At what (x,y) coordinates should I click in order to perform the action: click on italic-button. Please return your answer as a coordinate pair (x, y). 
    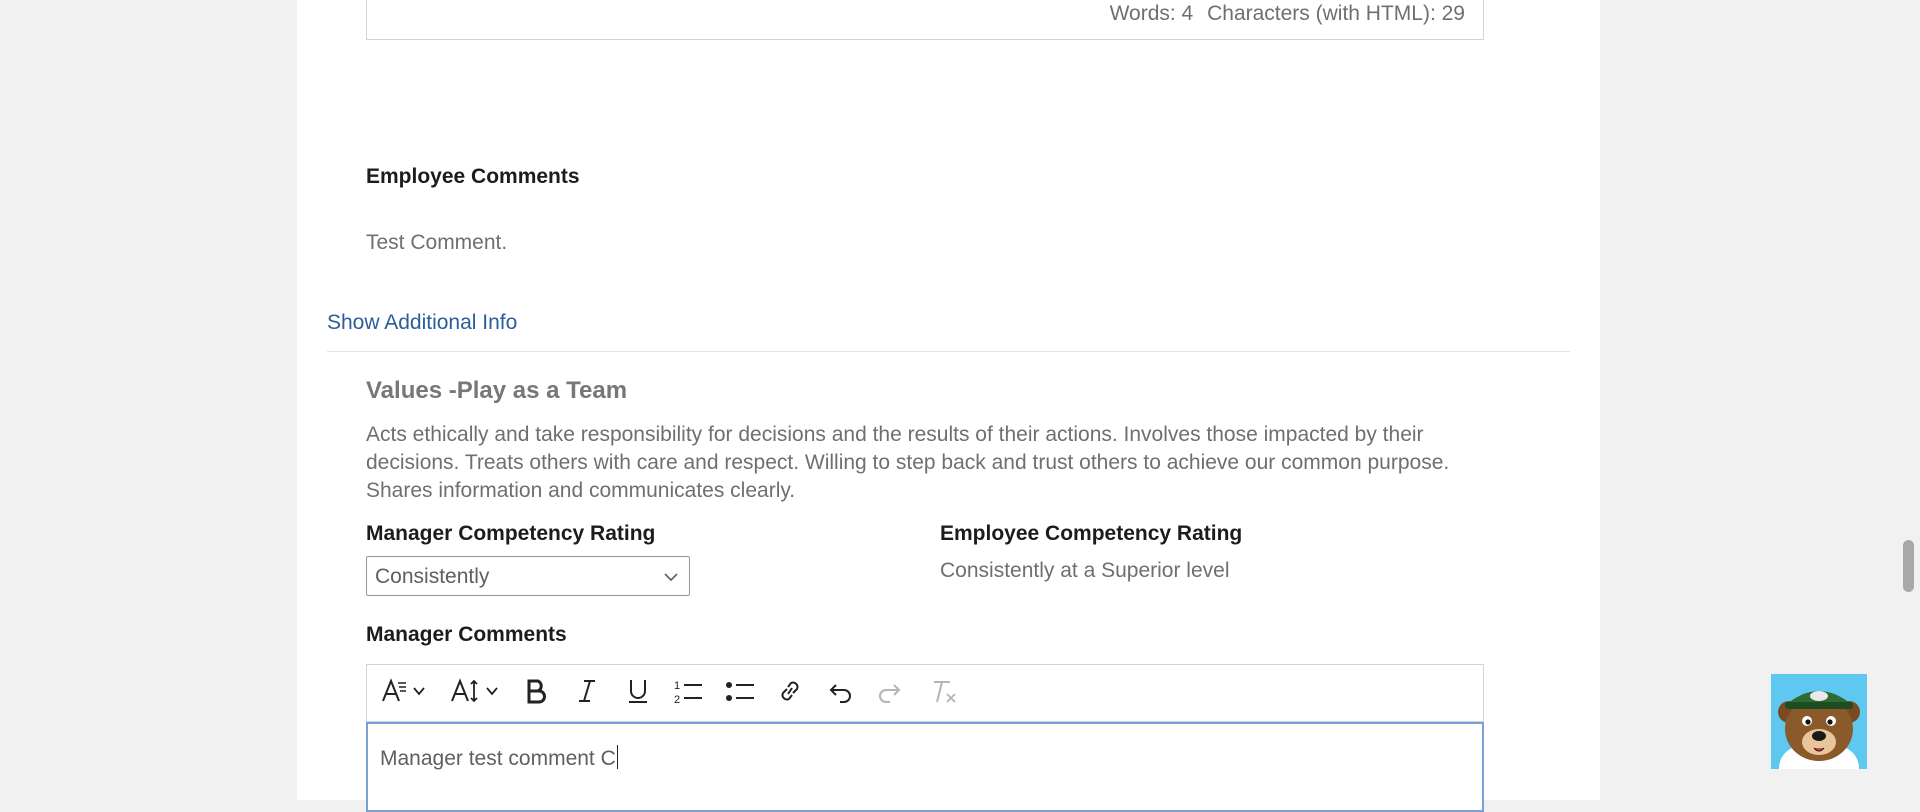
    Looking at the image, I should click on (587, 693).